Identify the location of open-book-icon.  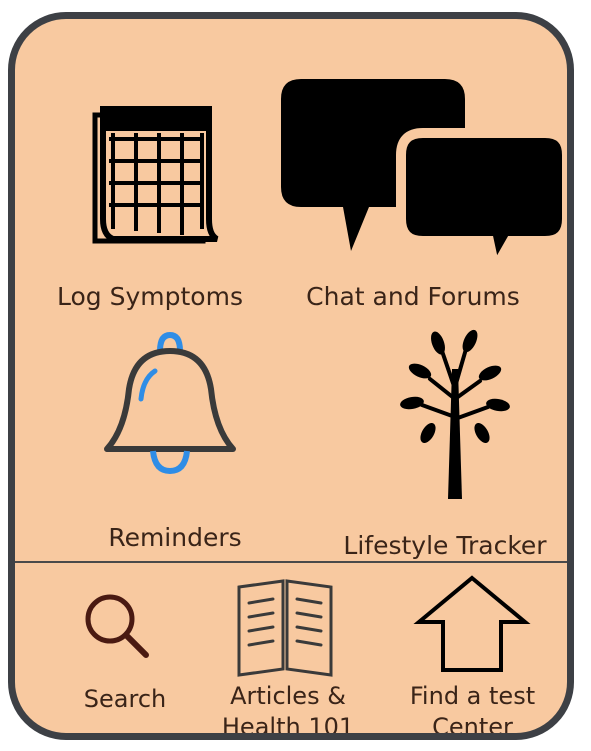
(285, 628).